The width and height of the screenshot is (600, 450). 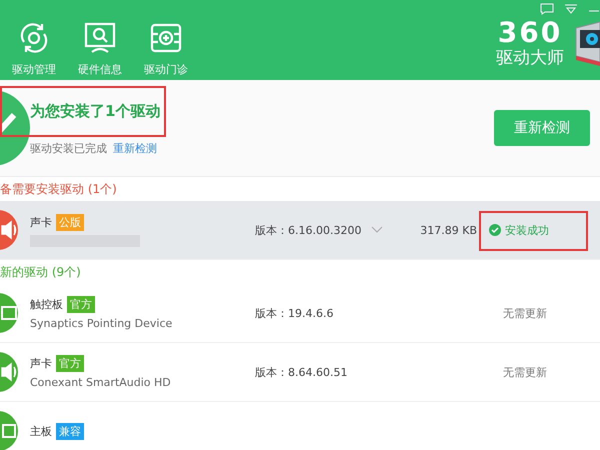 What do you see at coordinates (448, 230) in the screenshot?
I see `file-size: 317.89 KB` at bounding box center [448, 230].